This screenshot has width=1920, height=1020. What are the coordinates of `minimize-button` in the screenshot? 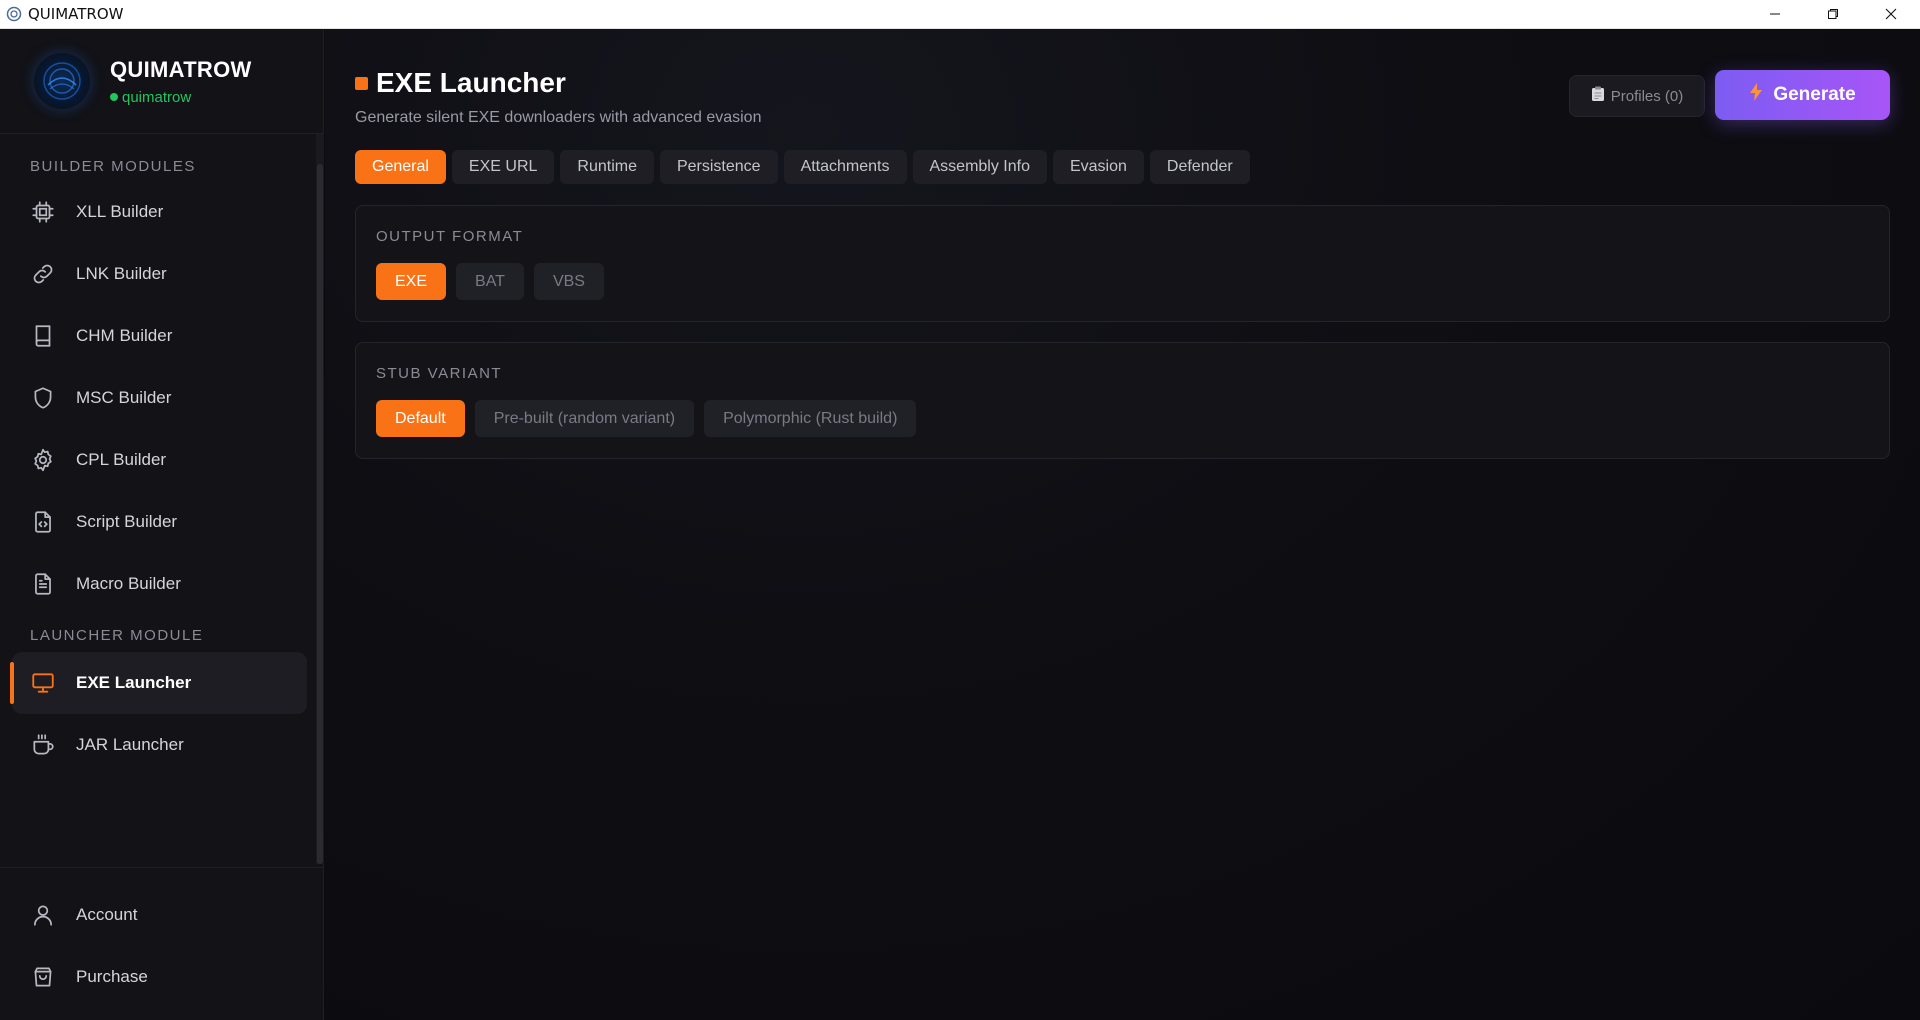 It's located at (1775, 14).